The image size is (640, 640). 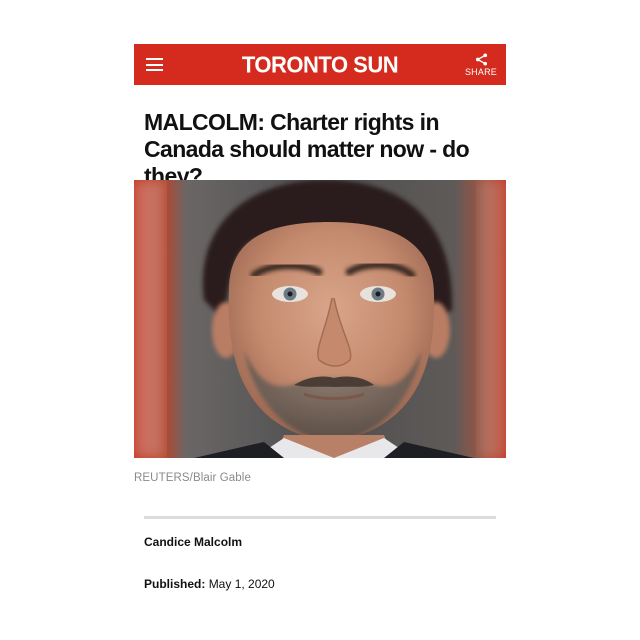 What do you see at coordinates (320, 517) in the screenshot?
I see `divider` at bounding box center [320, 517].